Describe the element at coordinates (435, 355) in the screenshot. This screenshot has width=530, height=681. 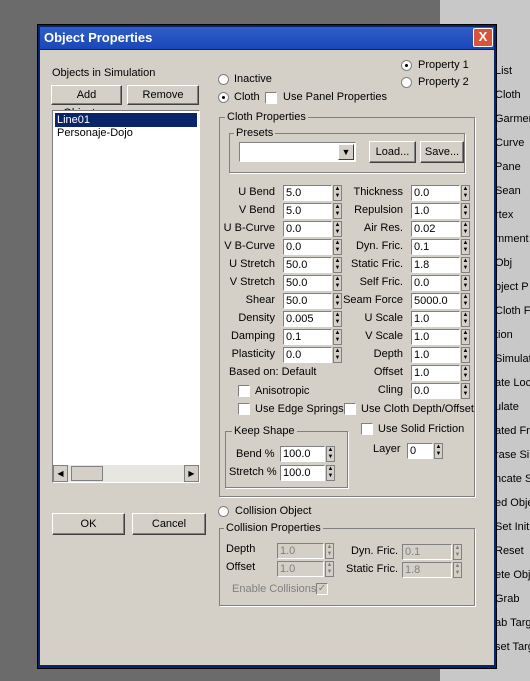
I see `param-depth-value: 1.0` at that location.